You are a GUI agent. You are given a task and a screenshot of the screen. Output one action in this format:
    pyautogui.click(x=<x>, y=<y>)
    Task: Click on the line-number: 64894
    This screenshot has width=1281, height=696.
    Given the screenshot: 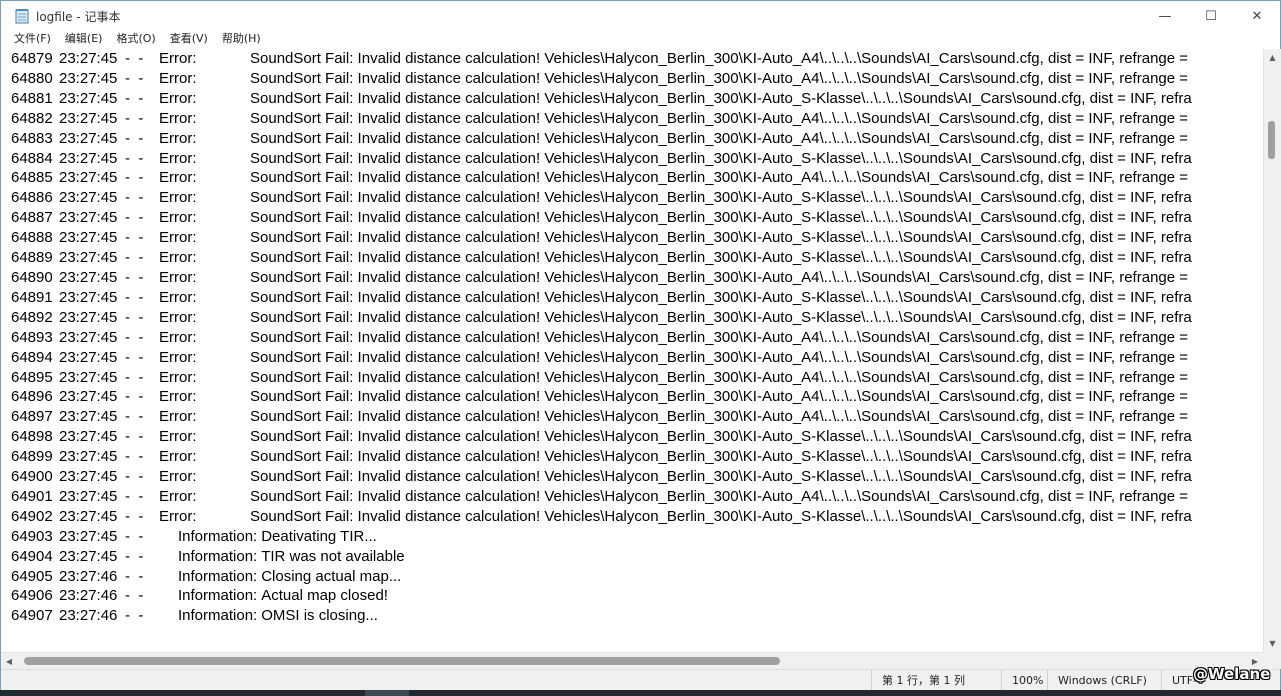 What is the action you would take?
    pyautogui.click(x=32, y=357)
    